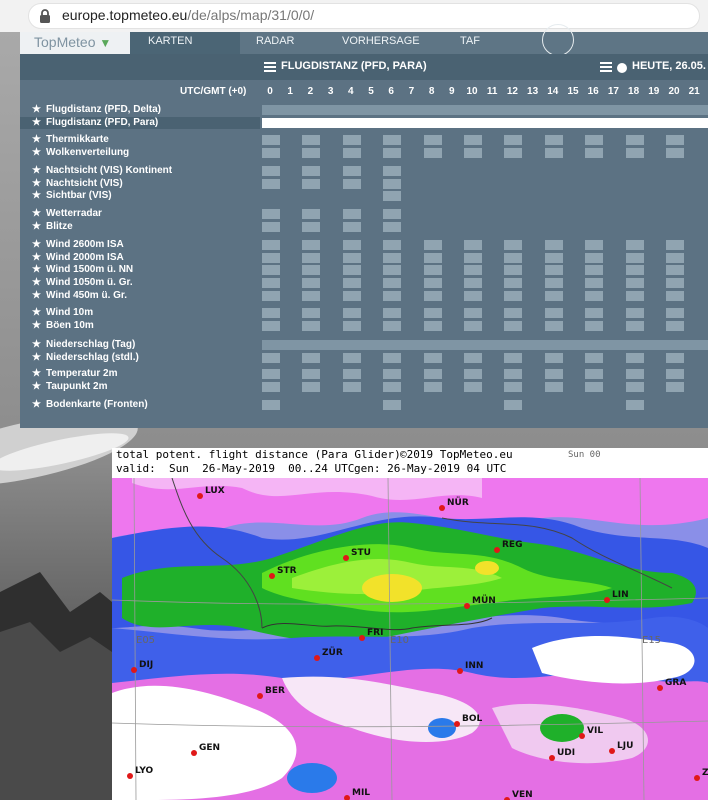  I want to click on hour-label: 14, so click(553, 91).